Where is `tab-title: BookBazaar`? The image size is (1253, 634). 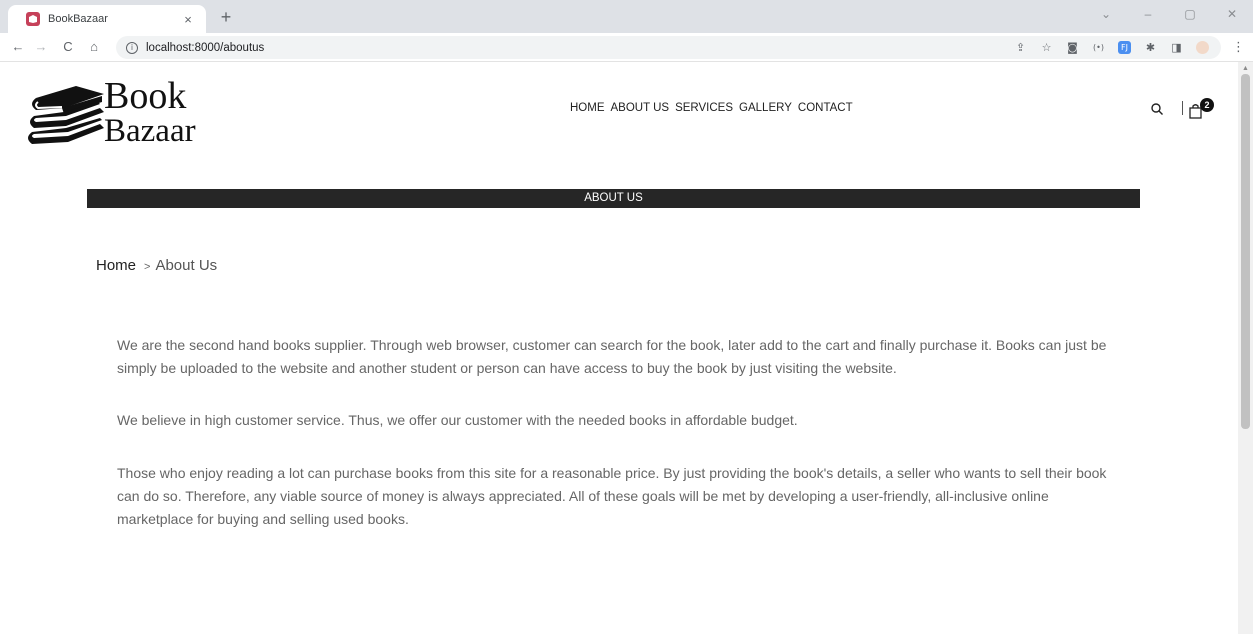
tab-title: BookBazaar is located at coordinates (78, 19).